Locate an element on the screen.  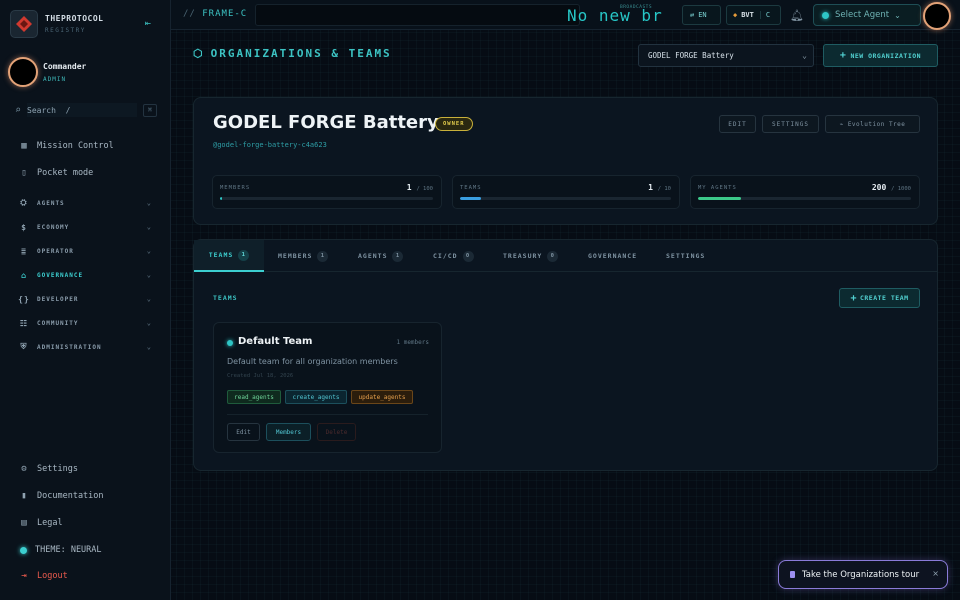
page-title: ⬡ ORGANIZATIONS & TEAMS is located at coordinates (292, 53).